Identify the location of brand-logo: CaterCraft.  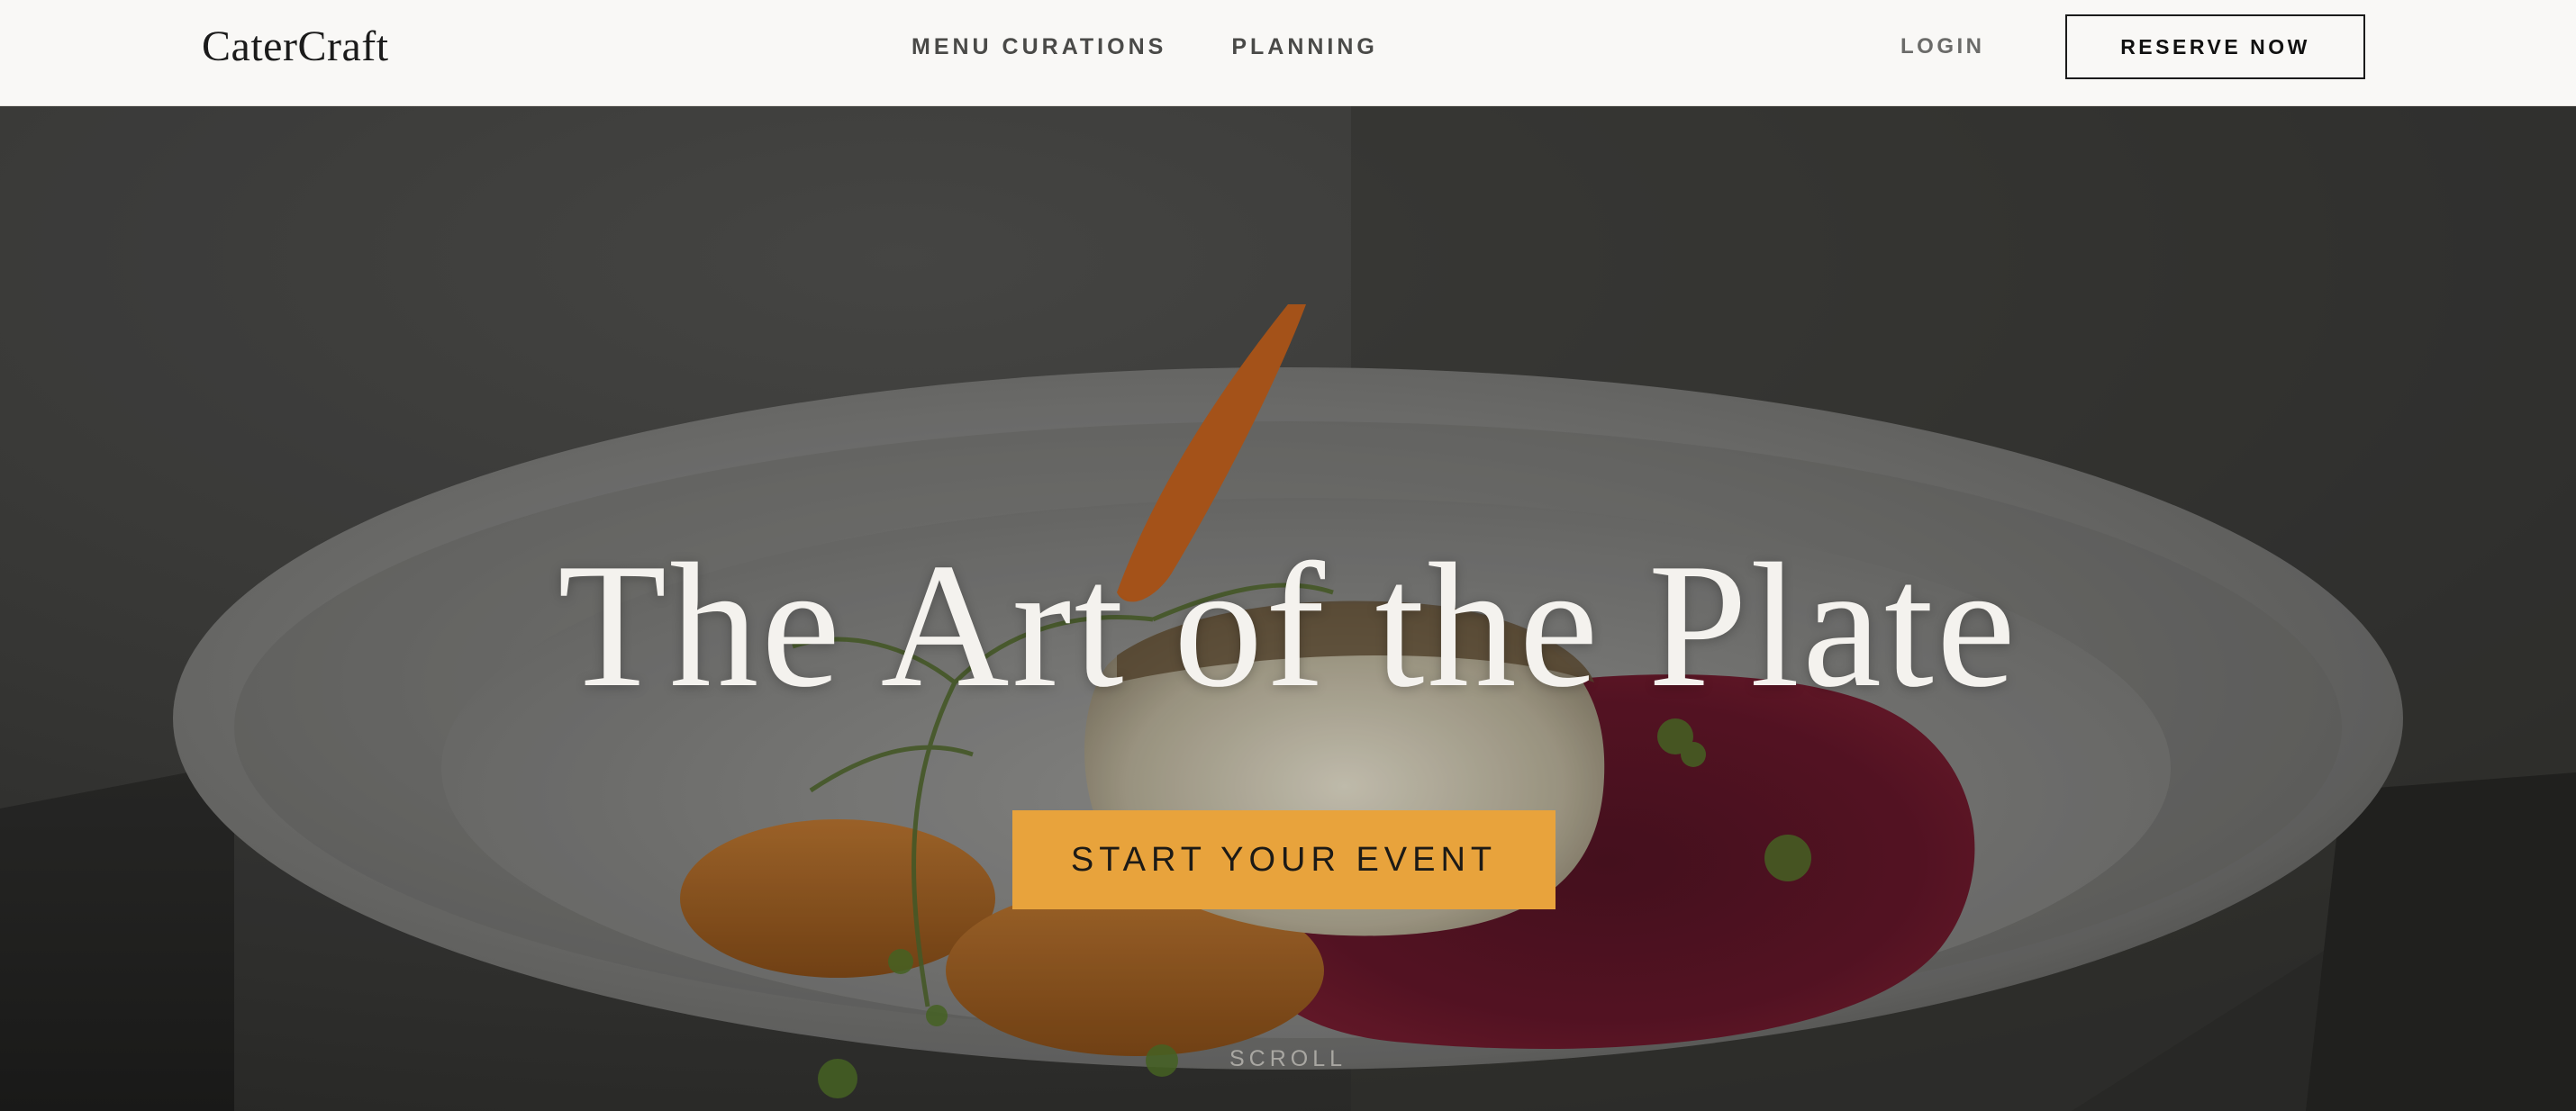
(295, 47).